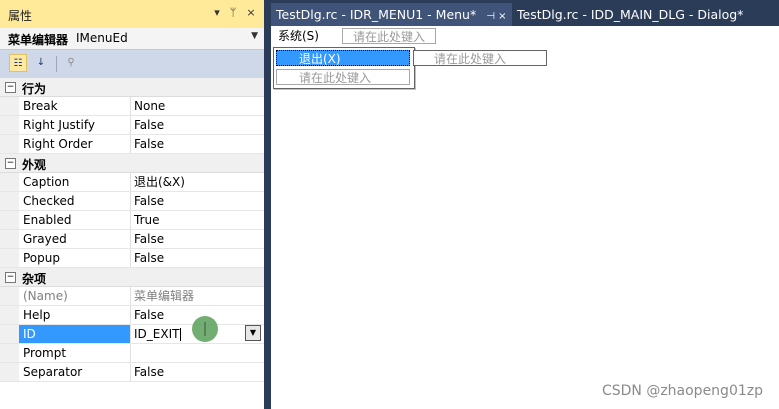 This screenshot has width=779, height=409. I want to click on pin-icon: ᛘ, so click(233, 12).